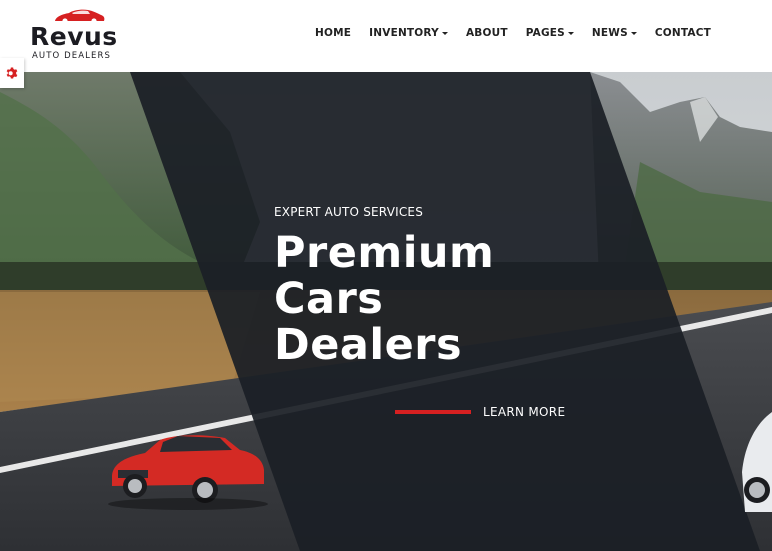 The width and height of the screenshot is (772, 551). I want to click on learn-more-link: LEARN MORE, so click(480, 412).